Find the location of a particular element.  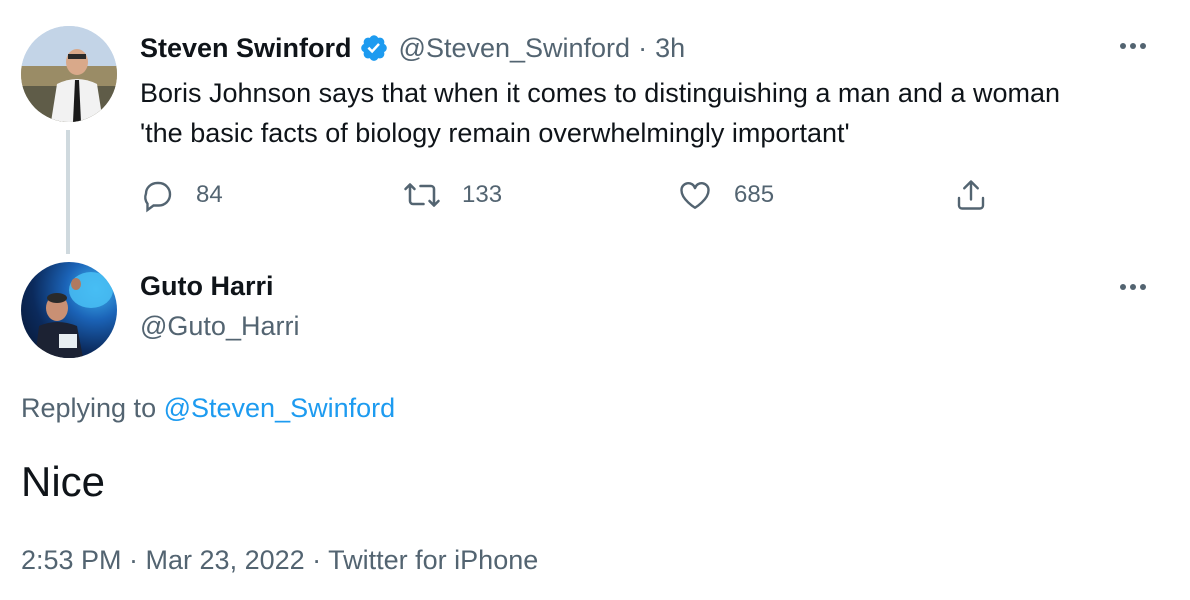

avatar-guto-harri is located at coordinates (69, 310).